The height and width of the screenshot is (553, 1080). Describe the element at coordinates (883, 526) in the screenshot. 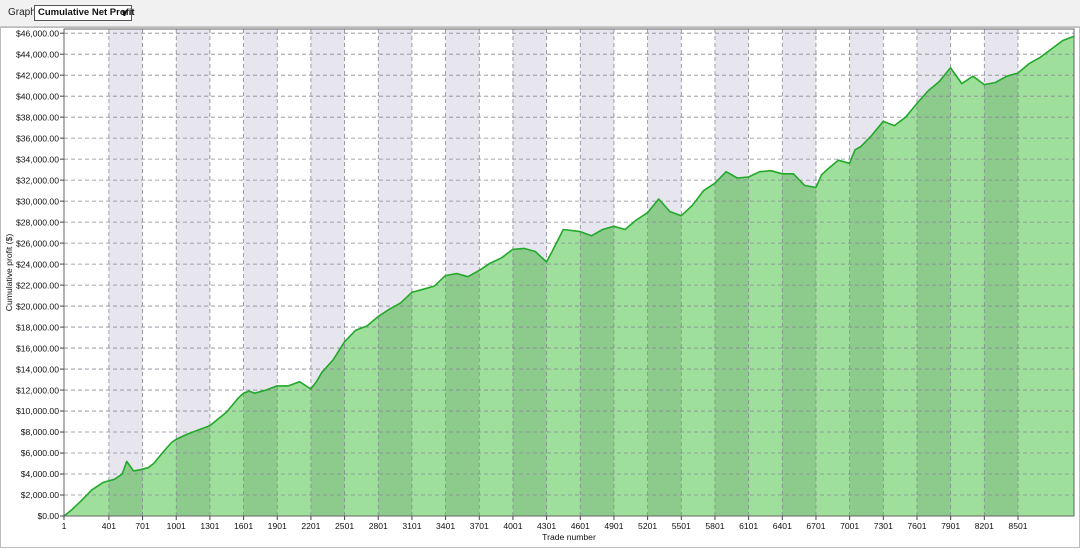

I see `x-tick-label: 7301` at that location.